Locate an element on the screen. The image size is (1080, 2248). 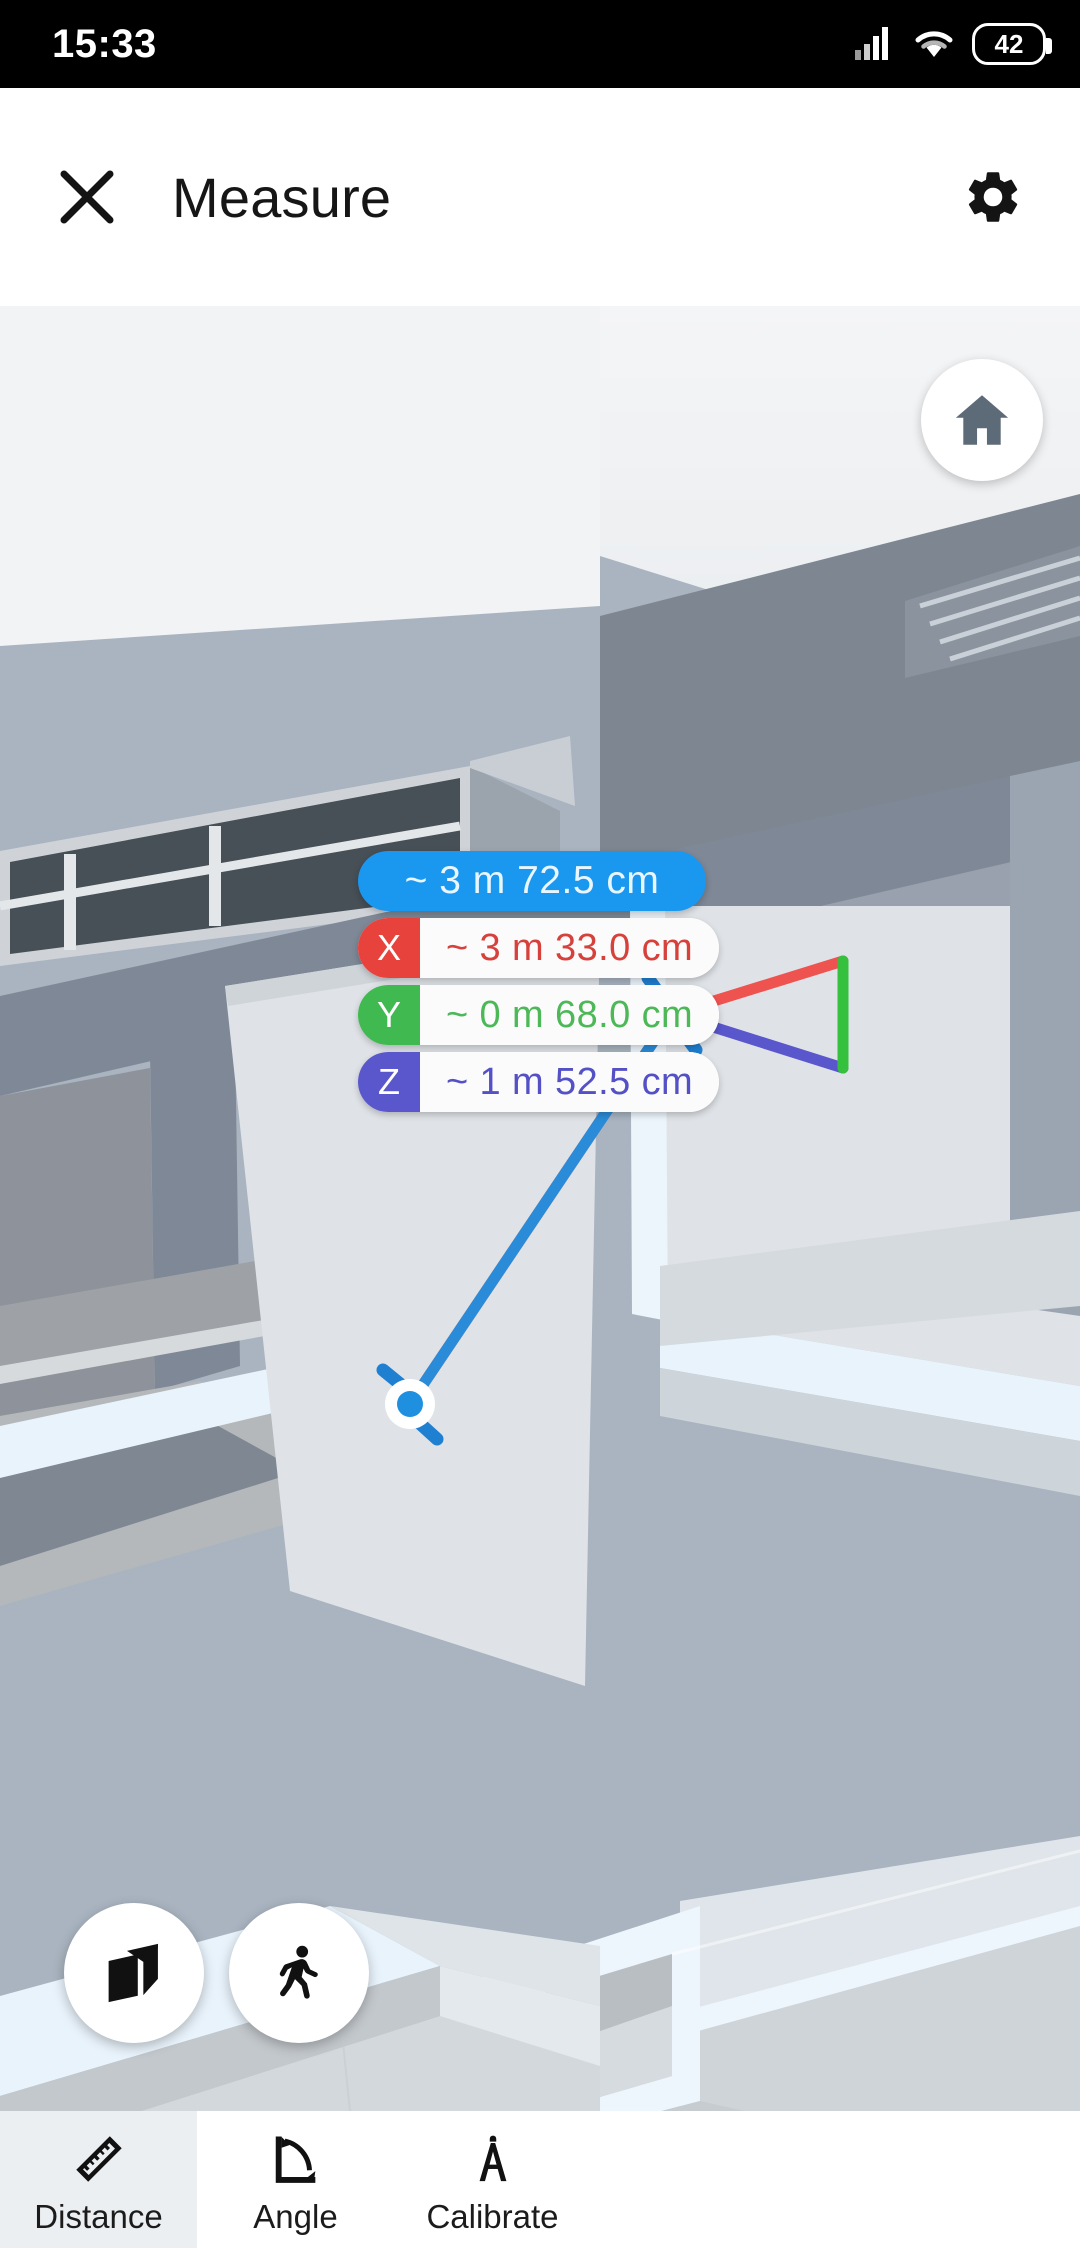
walk-mode-button is located at coordinates (299, 1973).